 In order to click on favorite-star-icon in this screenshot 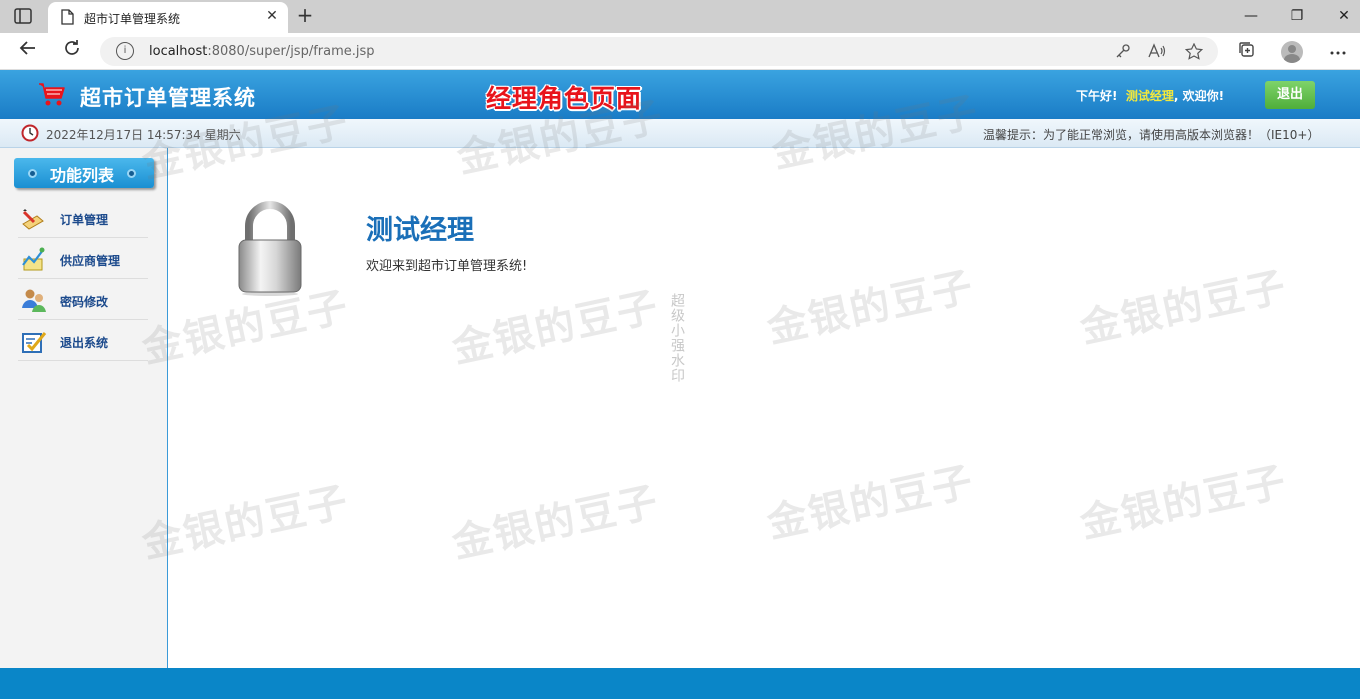, I will do `click(1194, 51)`.